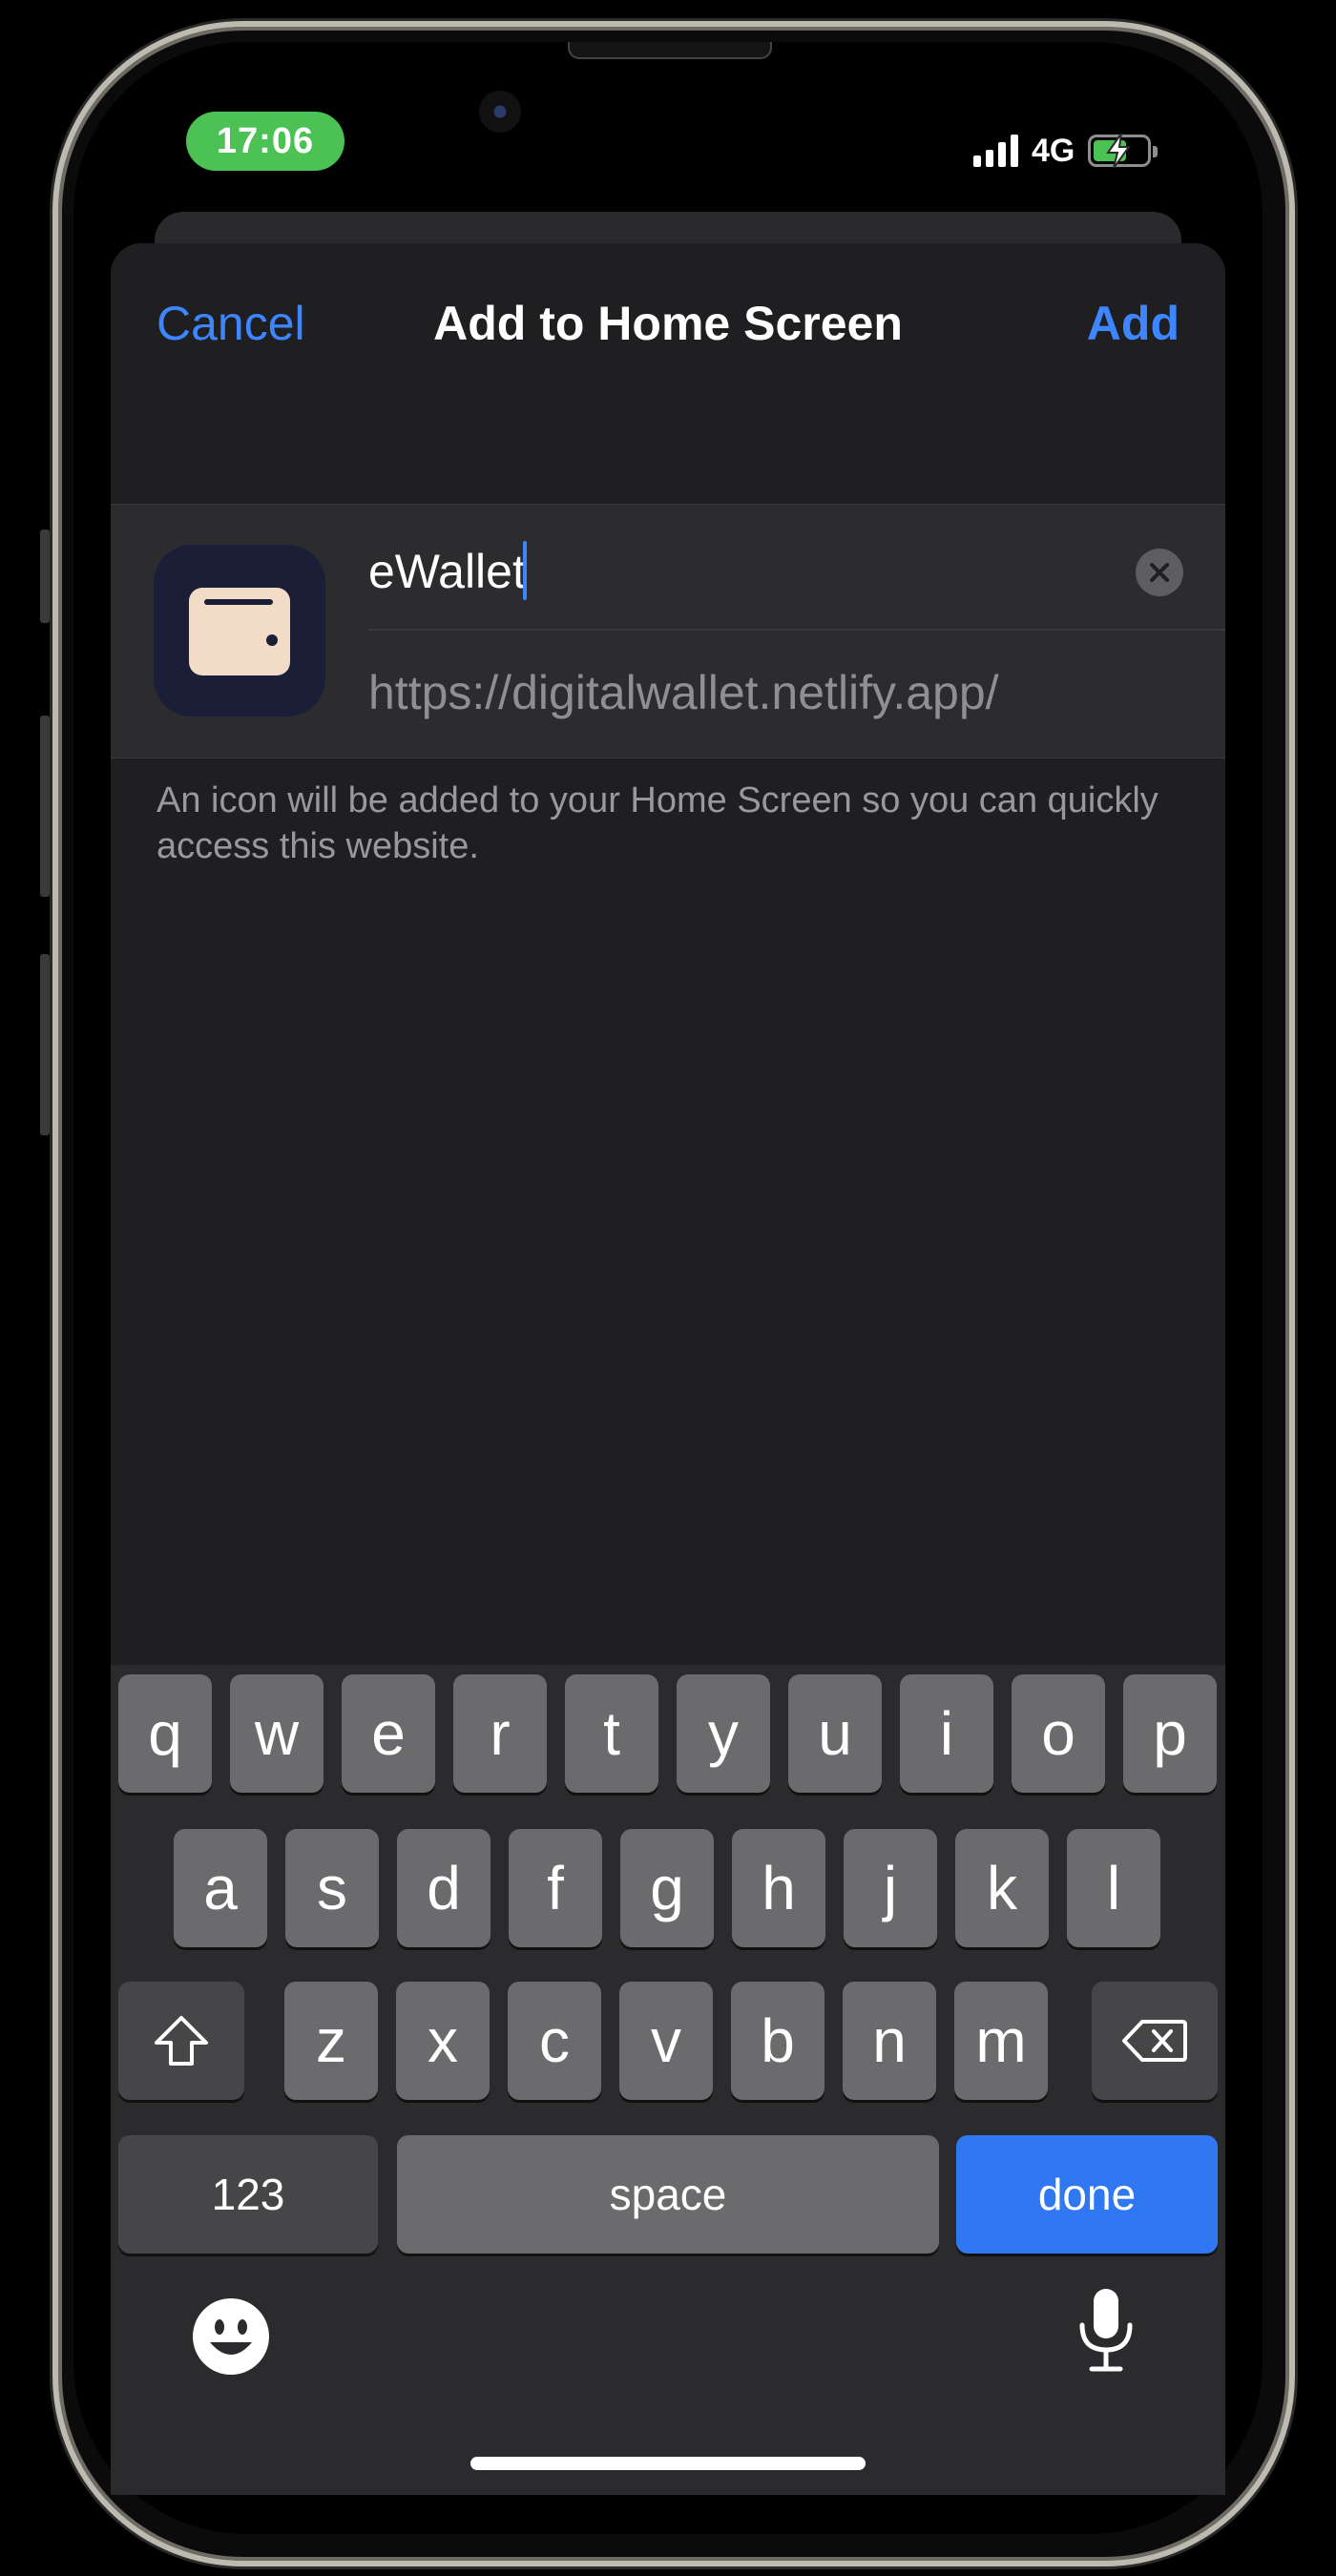 The image size is (1336, 2576). What do you see at coordinates (668, 2463) in the screenshot?
I see `home-indicator` at bounding box center [668, 2463].